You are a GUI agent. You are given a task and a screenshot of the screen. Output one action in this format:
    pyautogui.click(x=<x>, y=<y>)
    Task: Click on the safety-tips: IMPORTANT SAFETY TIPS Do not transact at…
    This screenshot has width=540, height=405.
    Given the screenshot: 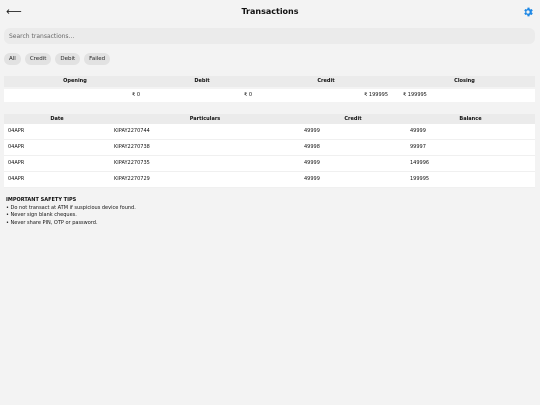 What is the action you would take?
    pyautogui.click(x=71, y=212)
    